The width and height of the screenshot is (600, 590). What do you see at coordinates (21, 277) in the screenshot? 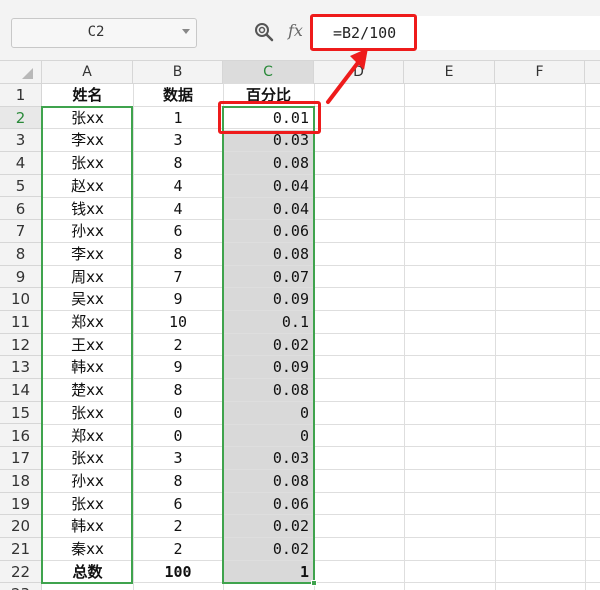
I see `row-header-9: 9` at bounding box center [21, 277].